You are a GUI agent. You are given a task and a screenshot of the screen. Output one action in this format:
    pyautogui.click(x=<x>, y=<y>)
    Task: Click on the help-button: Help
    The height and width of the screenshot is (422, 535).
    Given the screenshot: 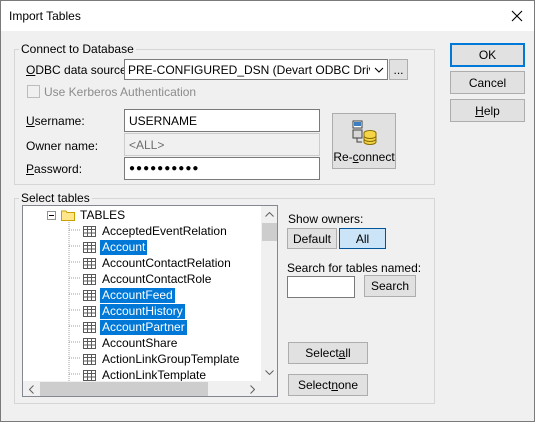 What is the action you would take?
    pyautogui.click(x=487, y=110)
    